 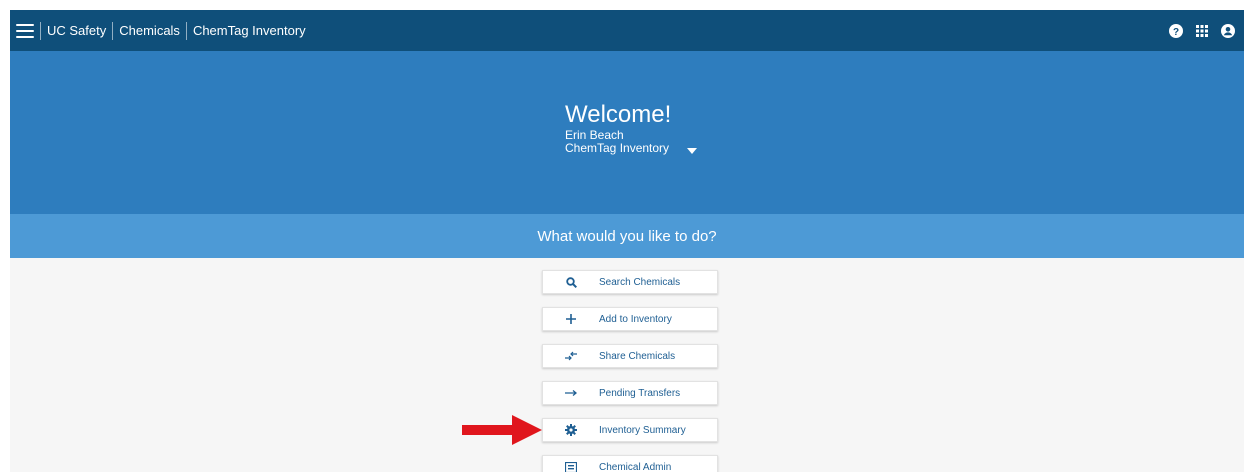 What do you see at coordinates (640, 393) in the screenshot?
I see `action-label: Pending Transfers` at bounding box center [640, 393].